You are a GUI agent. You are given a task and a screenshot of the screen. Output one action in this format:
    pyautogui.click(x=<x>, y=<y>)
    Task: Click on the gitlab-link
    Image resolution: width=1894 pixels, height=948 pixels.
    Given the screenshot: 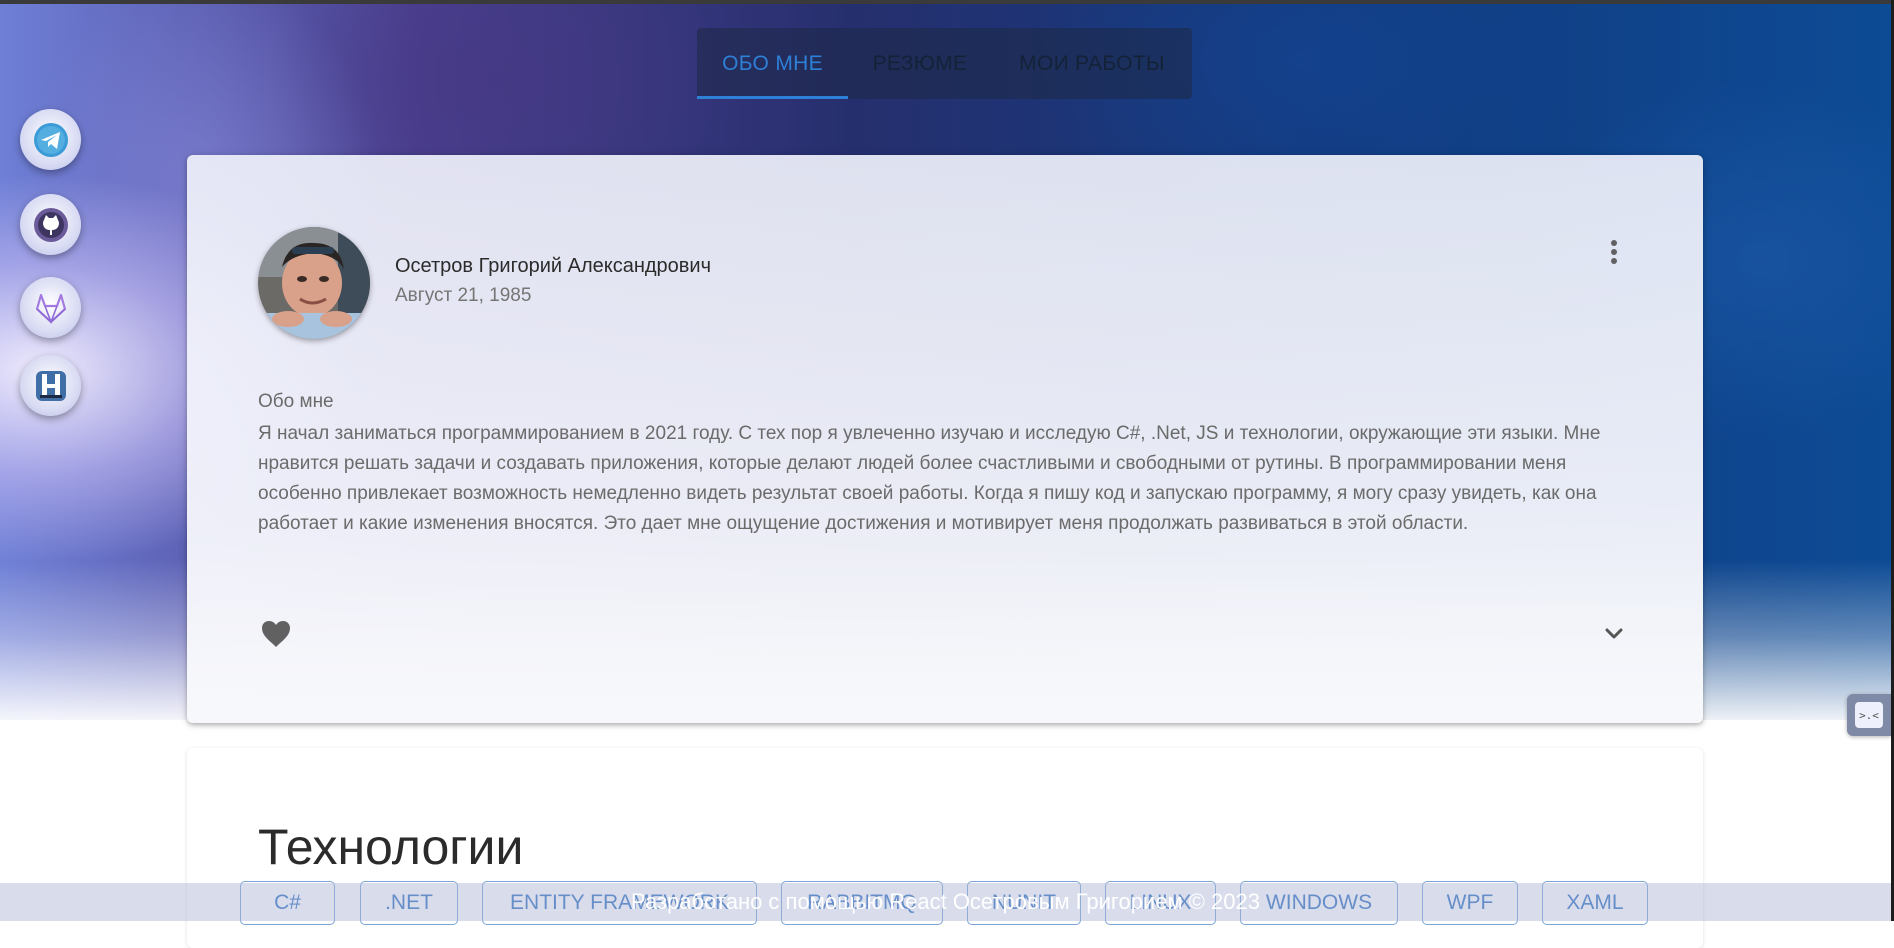 What is the action you would take?
    pyautogui.click(x=50, y=307)
    